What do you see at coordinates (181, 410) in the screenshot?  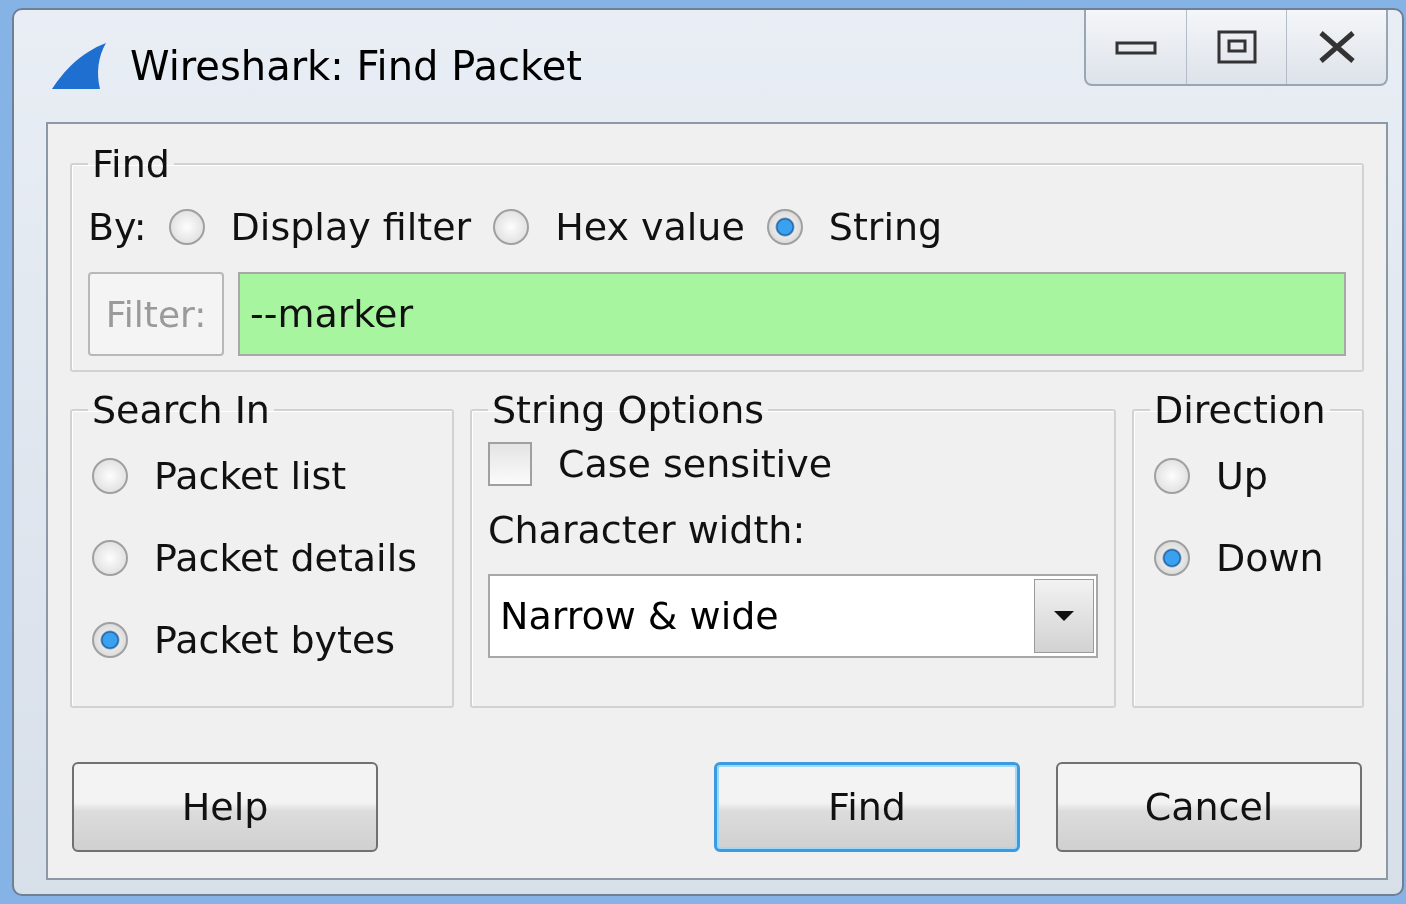 I see `group-title: Search In` at bounding box center [181, 410].